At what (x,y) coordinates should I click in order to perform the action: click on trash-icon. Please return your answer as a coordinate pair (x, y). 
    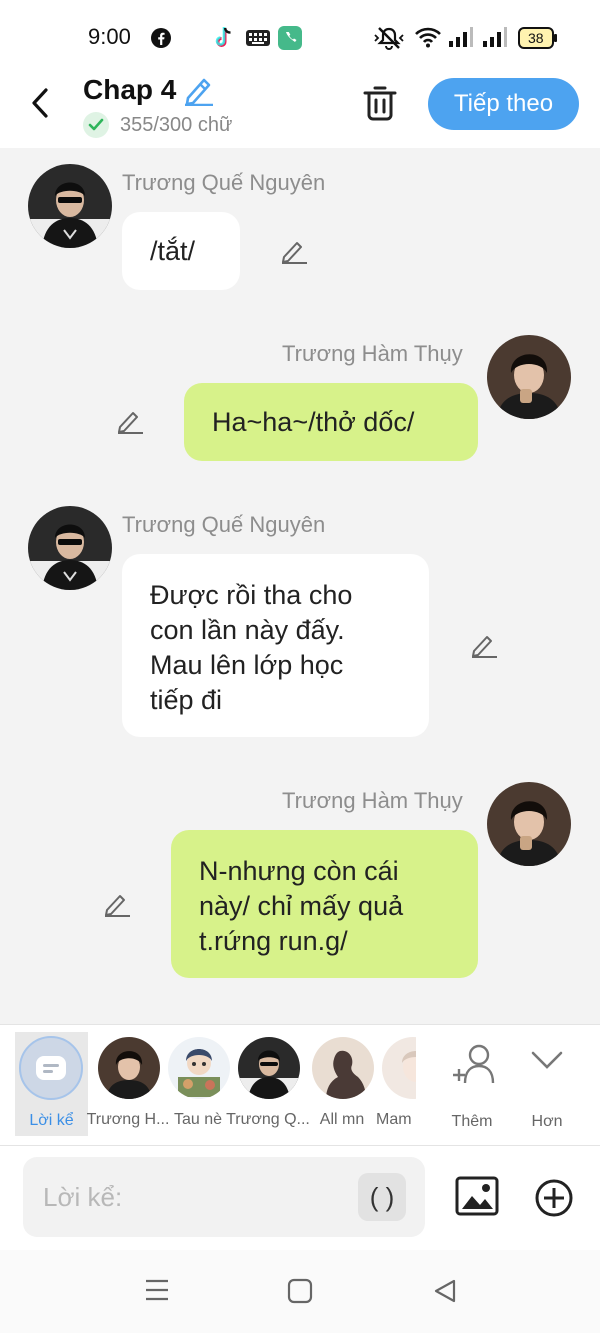
    Looking at the image, I should click on (380, 105).